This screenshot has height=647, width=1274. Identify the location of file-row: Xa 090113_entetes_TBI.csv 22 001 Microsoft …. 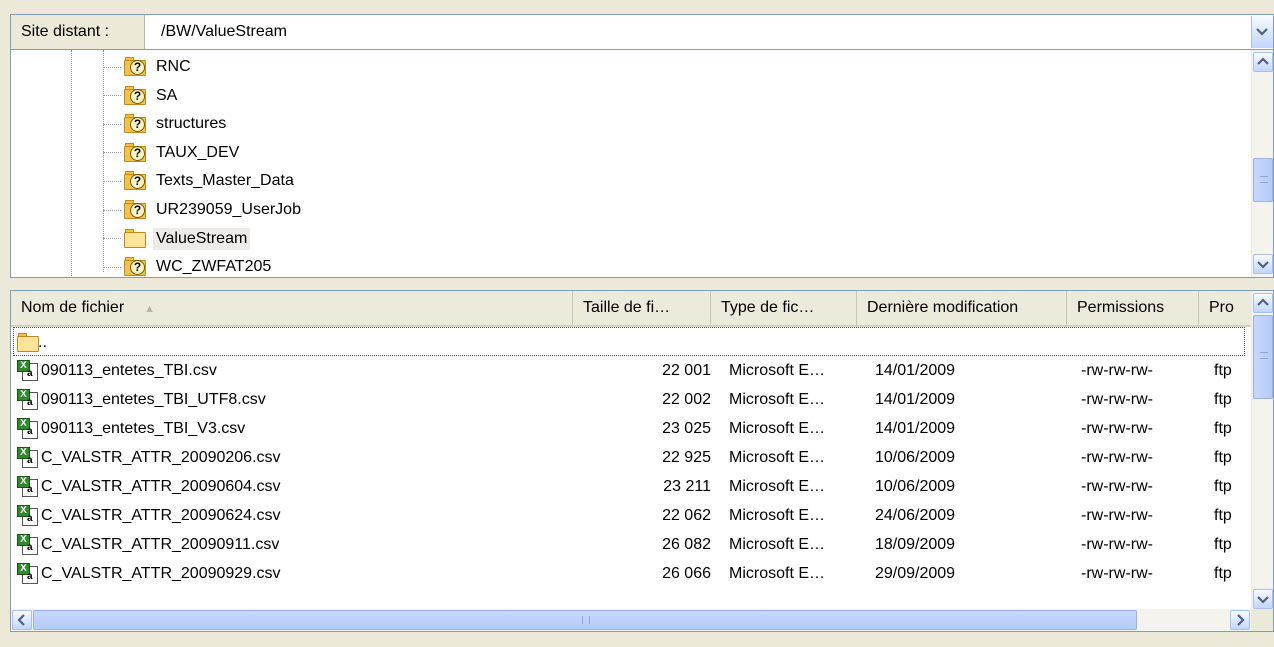
(632, 370).